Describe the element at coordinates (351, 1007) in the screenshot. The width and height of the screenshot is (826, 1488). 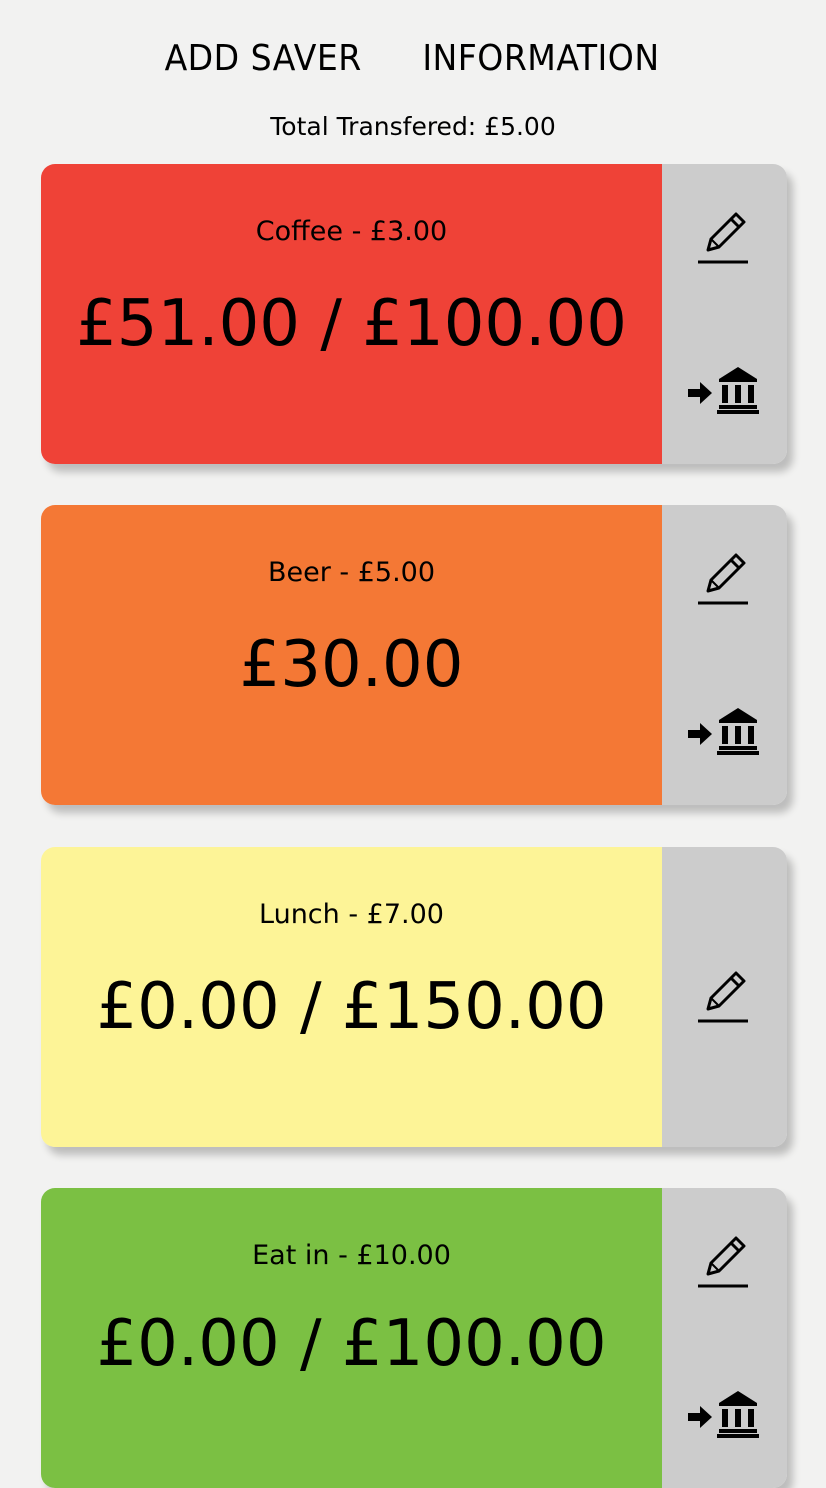
I see `saver-amount: £0.00 / £150.00` at that location.